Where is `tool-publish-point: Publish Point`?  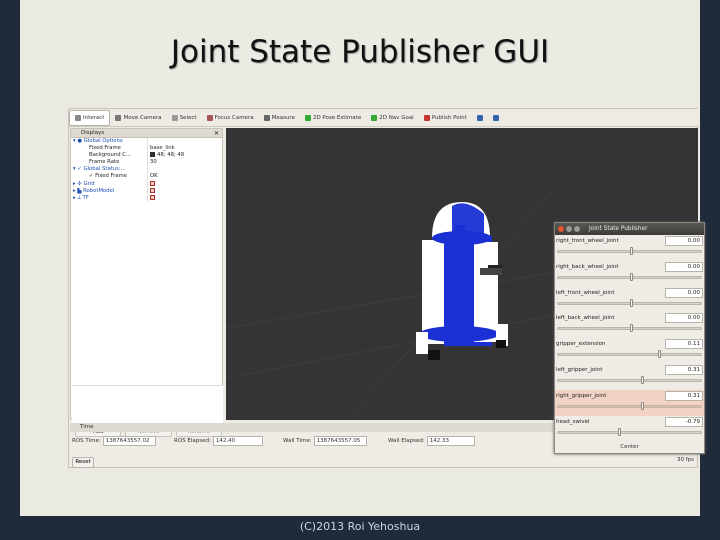
tool-publish-point: Publish Point is located at coordinates (445, 118).